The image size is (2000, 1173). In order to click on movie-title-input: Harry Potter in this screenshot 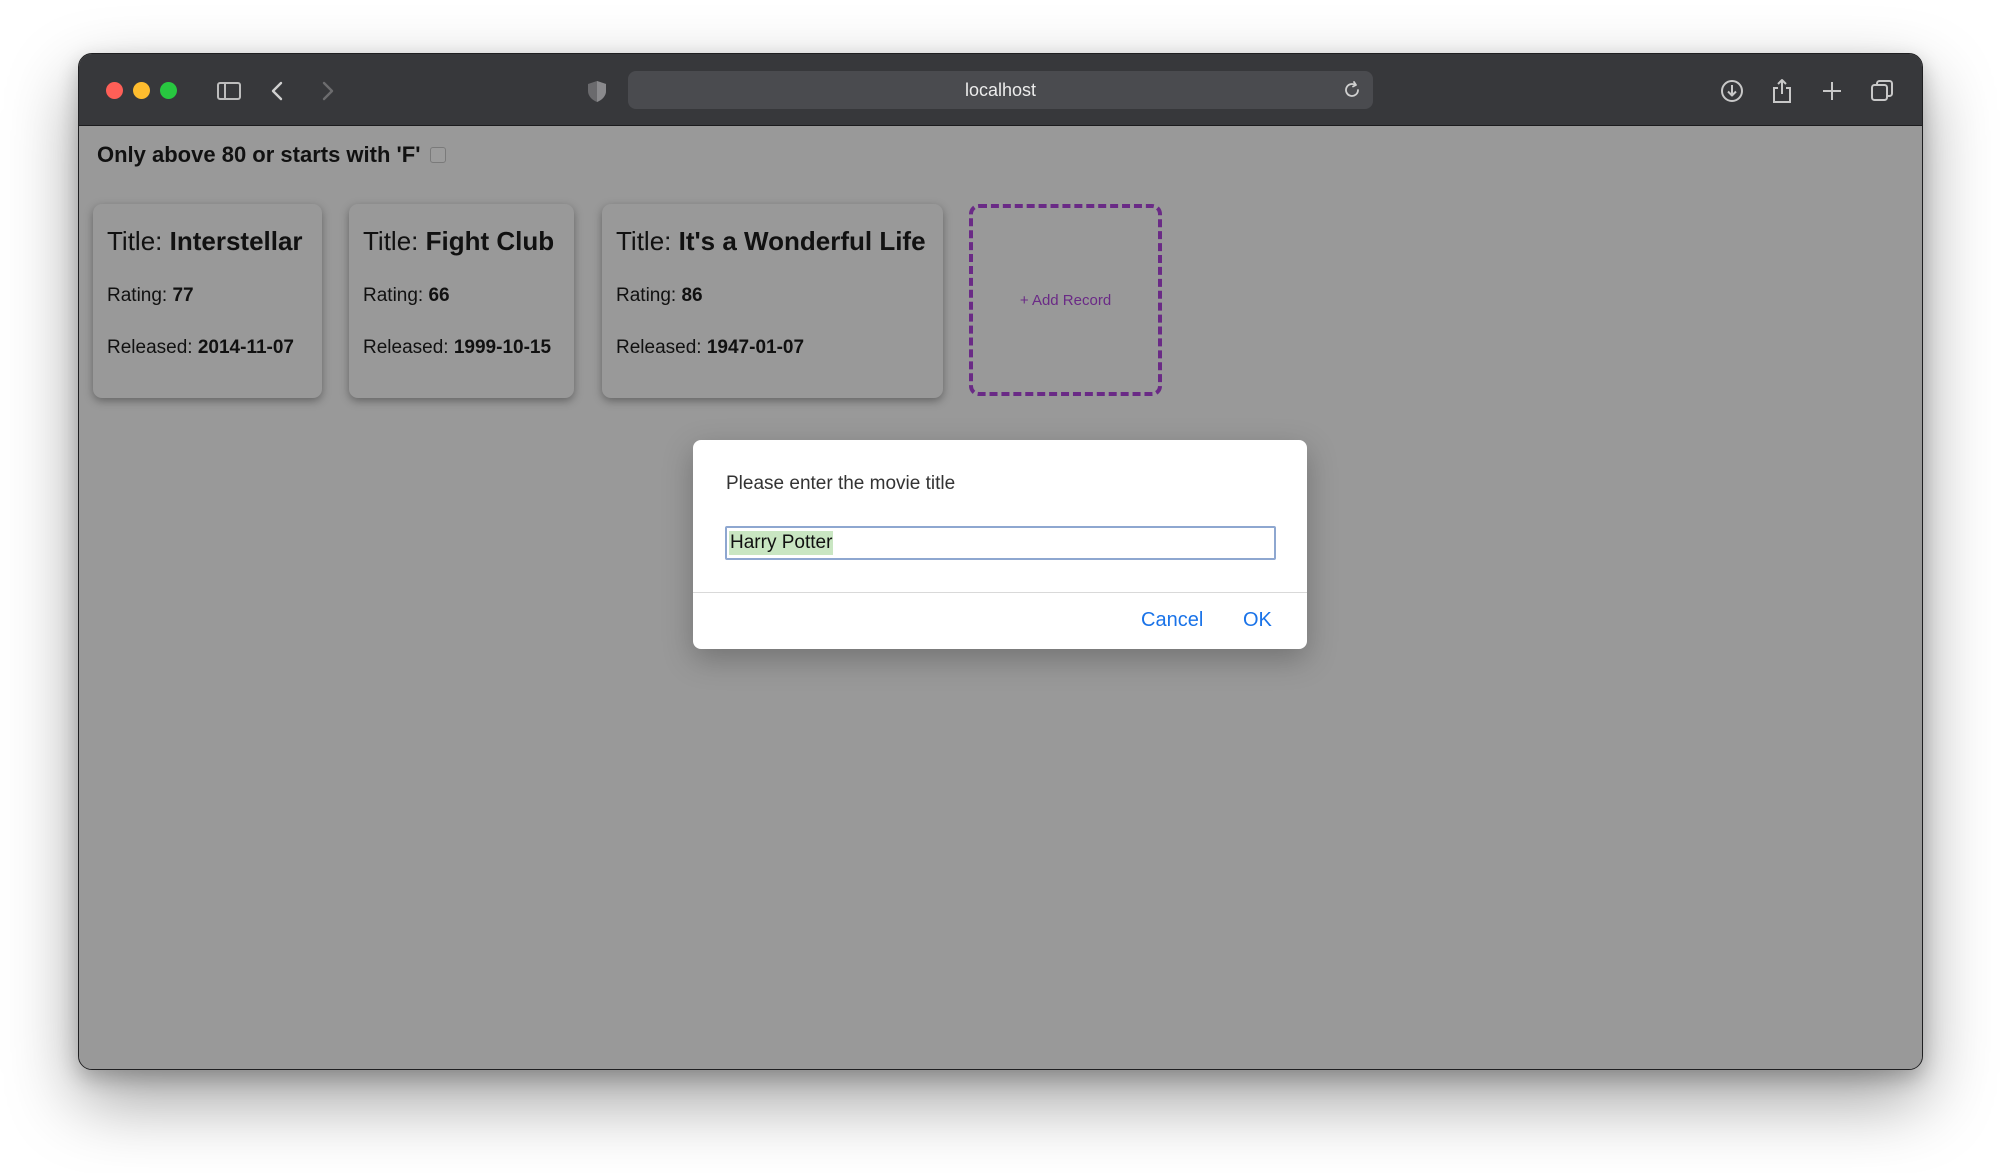, I will do `click(1000, 543)`.